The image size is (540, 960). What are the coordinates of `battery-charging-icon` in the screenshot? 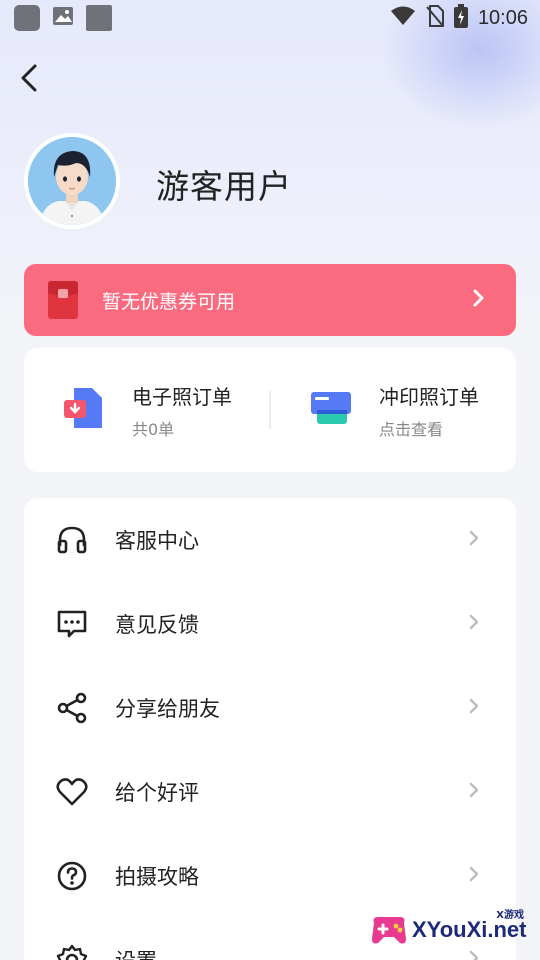 It's located at (460, 18).